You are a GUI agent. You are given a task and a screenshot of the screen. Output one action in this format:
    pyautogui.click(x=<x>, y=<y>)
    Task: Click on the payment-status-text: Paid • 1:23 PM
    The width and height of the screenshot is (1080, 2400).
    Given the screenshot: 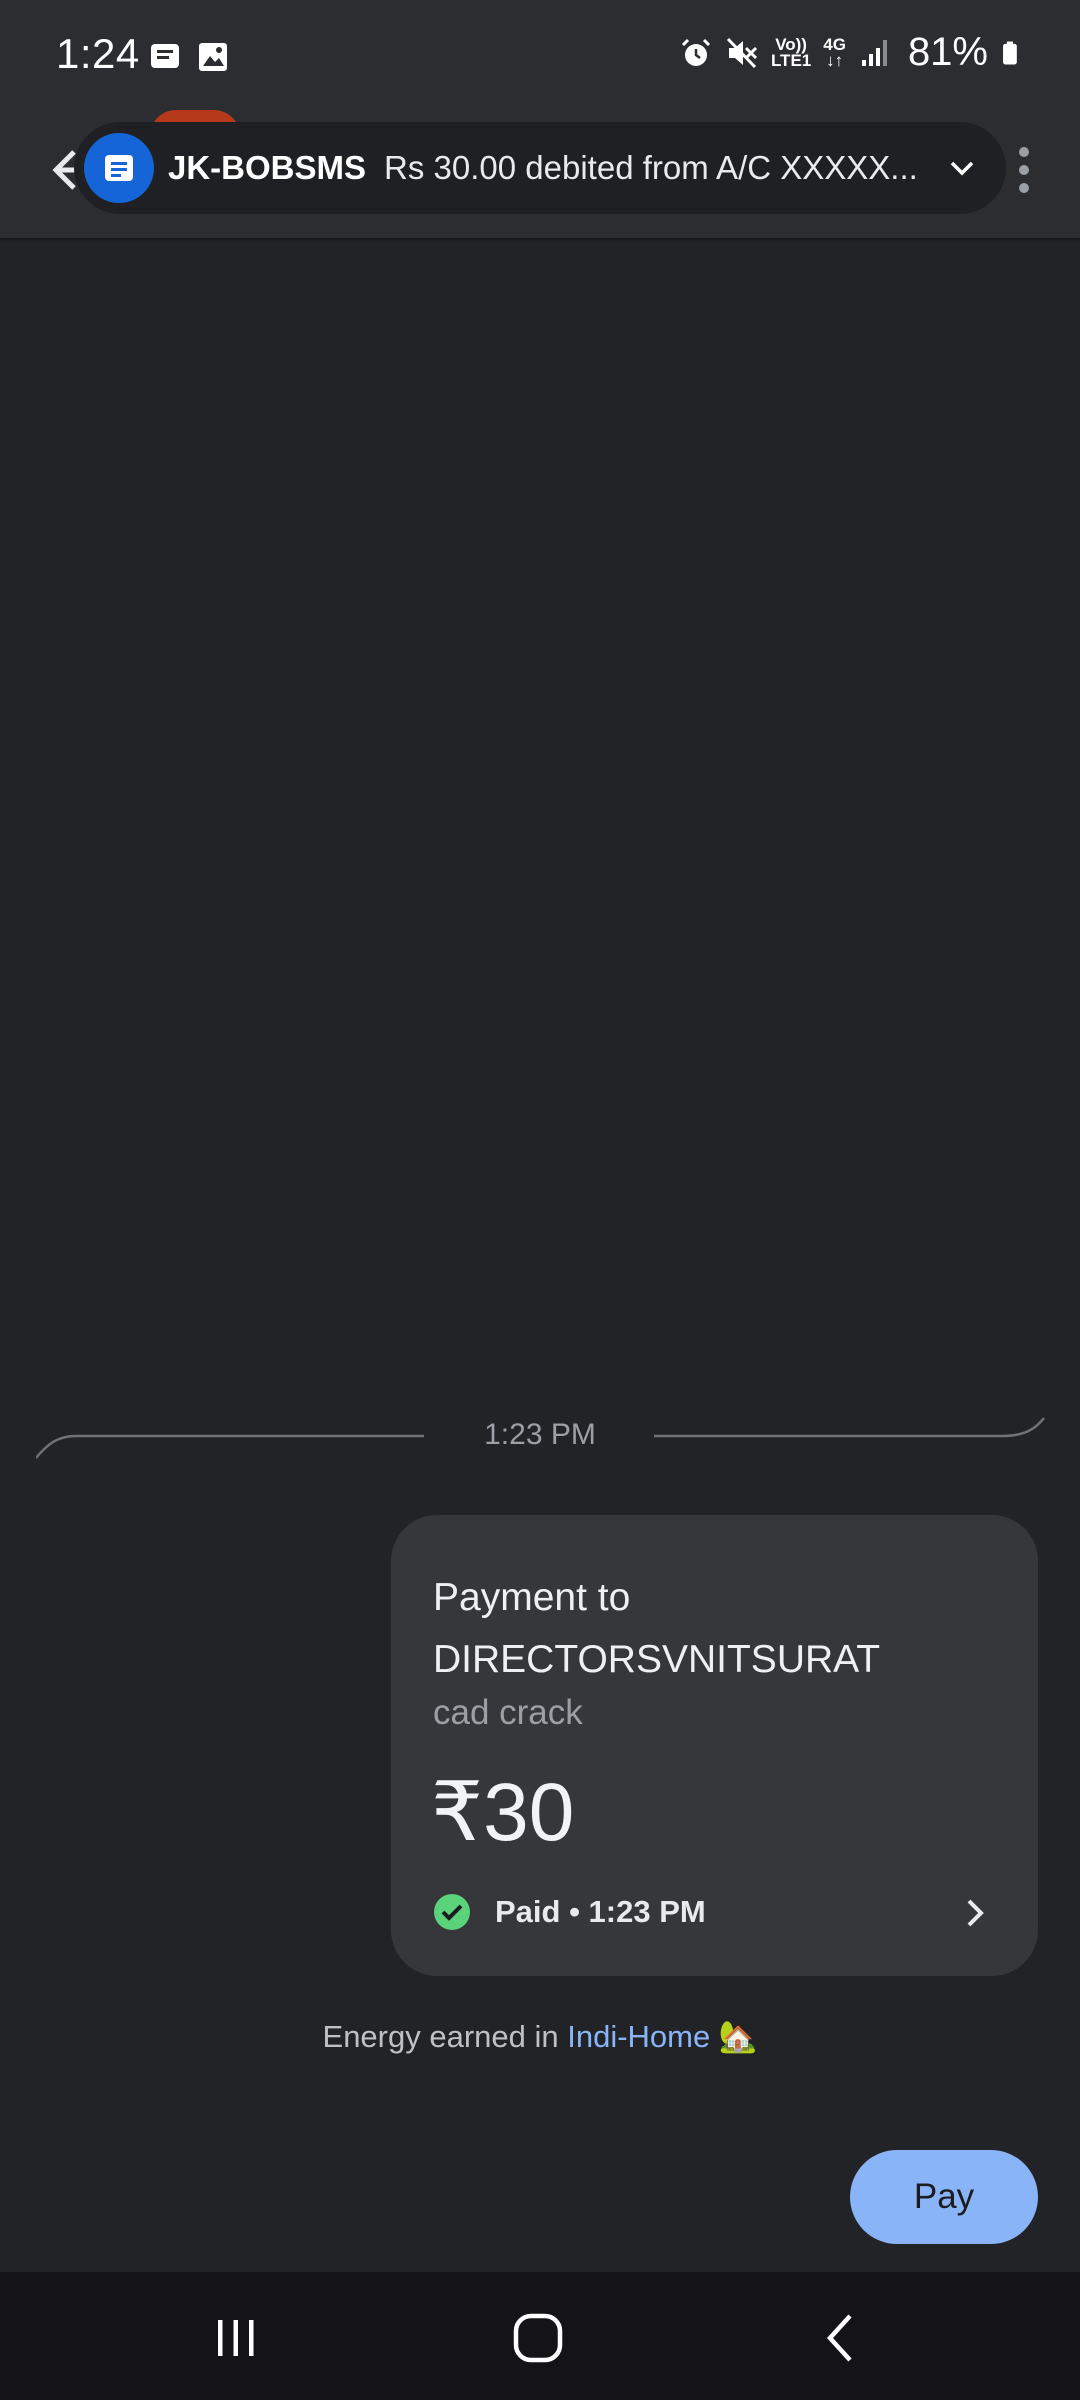 What is the action you would take?
    pyautogui.click(x=600, y=1911)
    